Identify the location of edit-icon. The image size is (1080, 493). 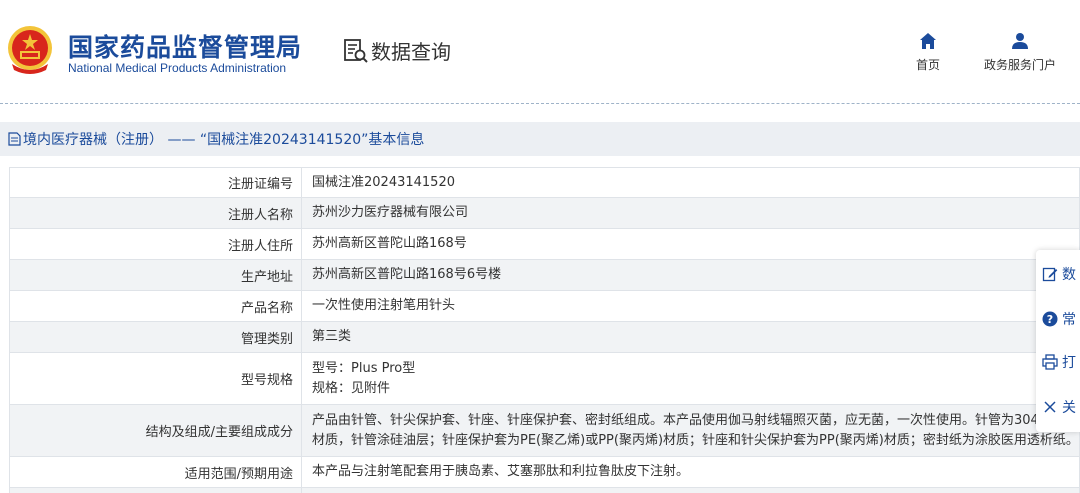
(1050, 274).